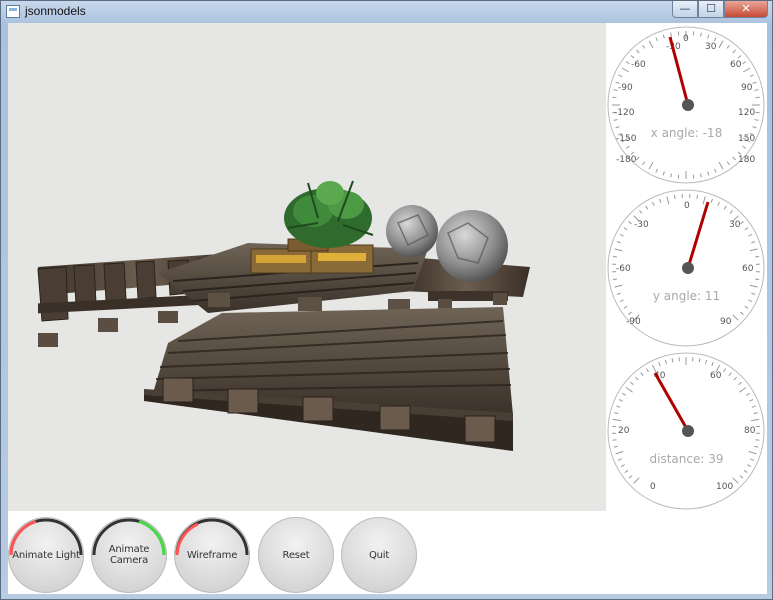  I want to click on green-plant, so click(329, 214).